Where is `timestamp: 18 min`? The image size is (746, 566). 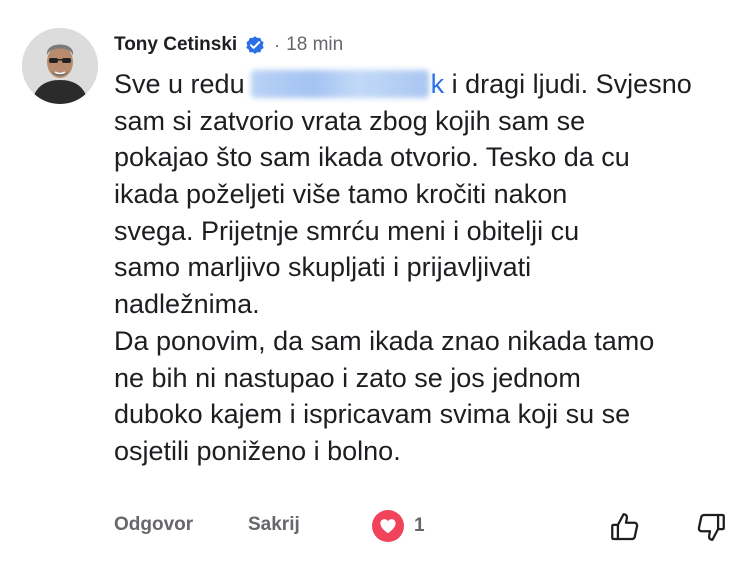 timestamp: 18 min is located at coordinates (314, 45).